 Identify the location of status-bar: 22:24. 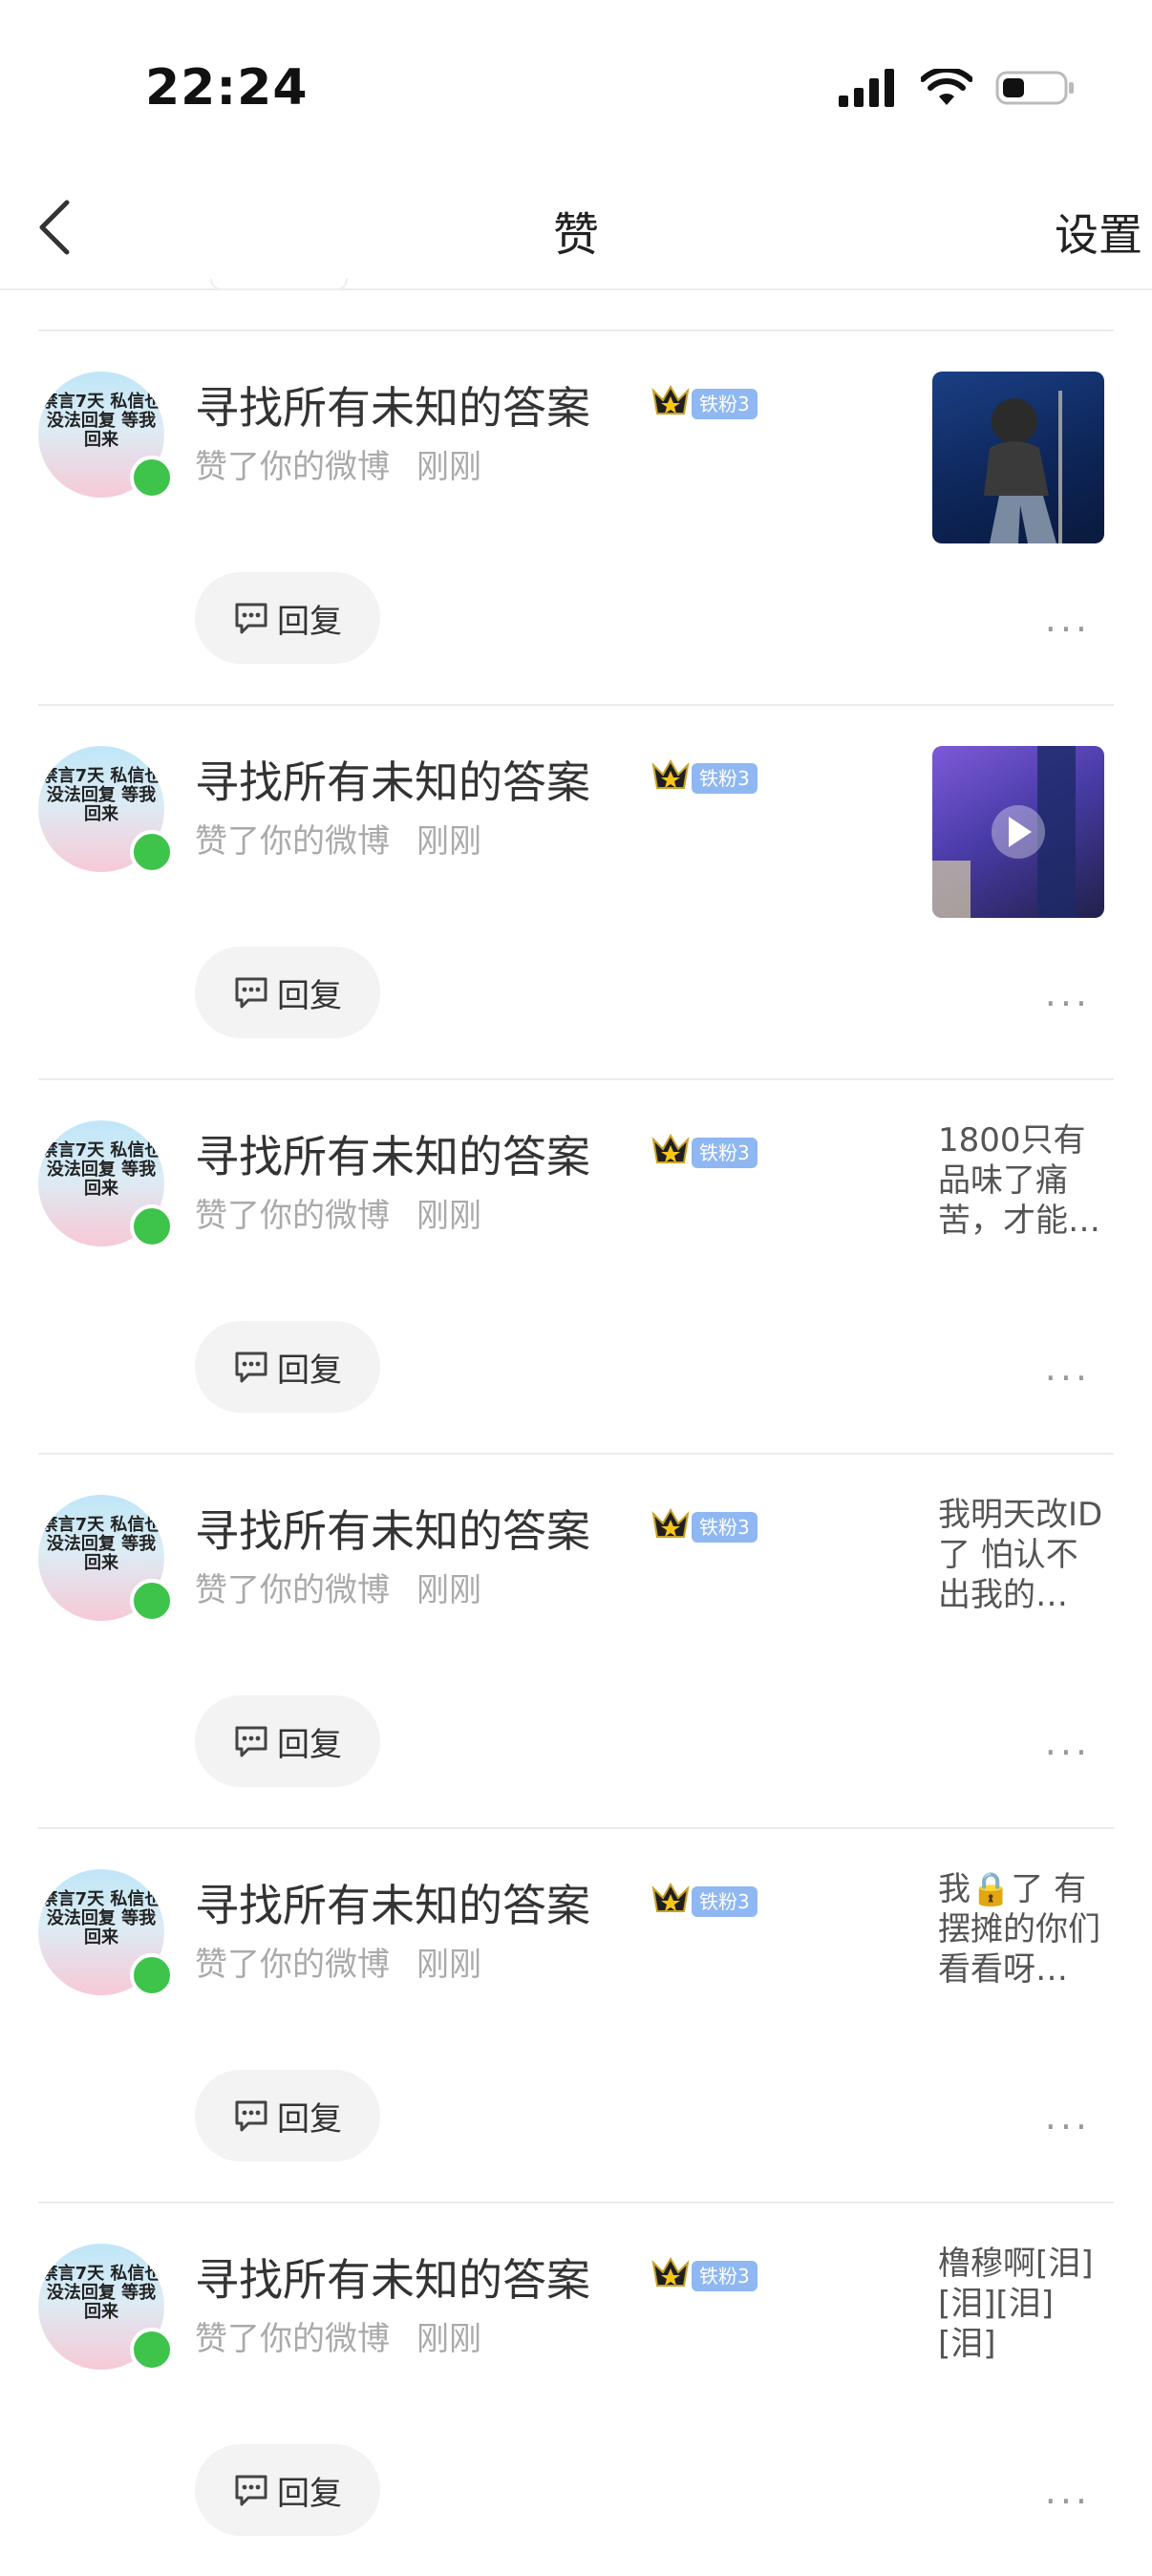
(576, 81).